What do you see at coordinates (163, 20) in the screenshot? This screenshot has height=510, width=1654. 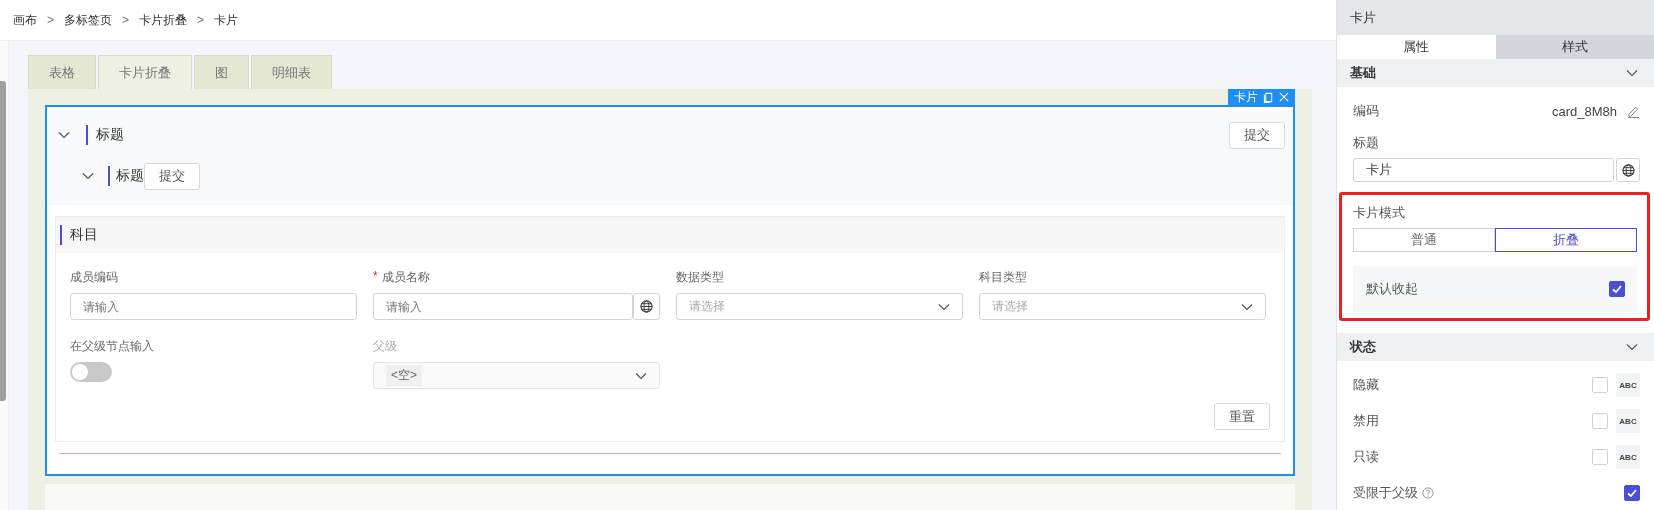 I see `breadcrumb-item: 卡片折叠` at bounding box center [163, 20].